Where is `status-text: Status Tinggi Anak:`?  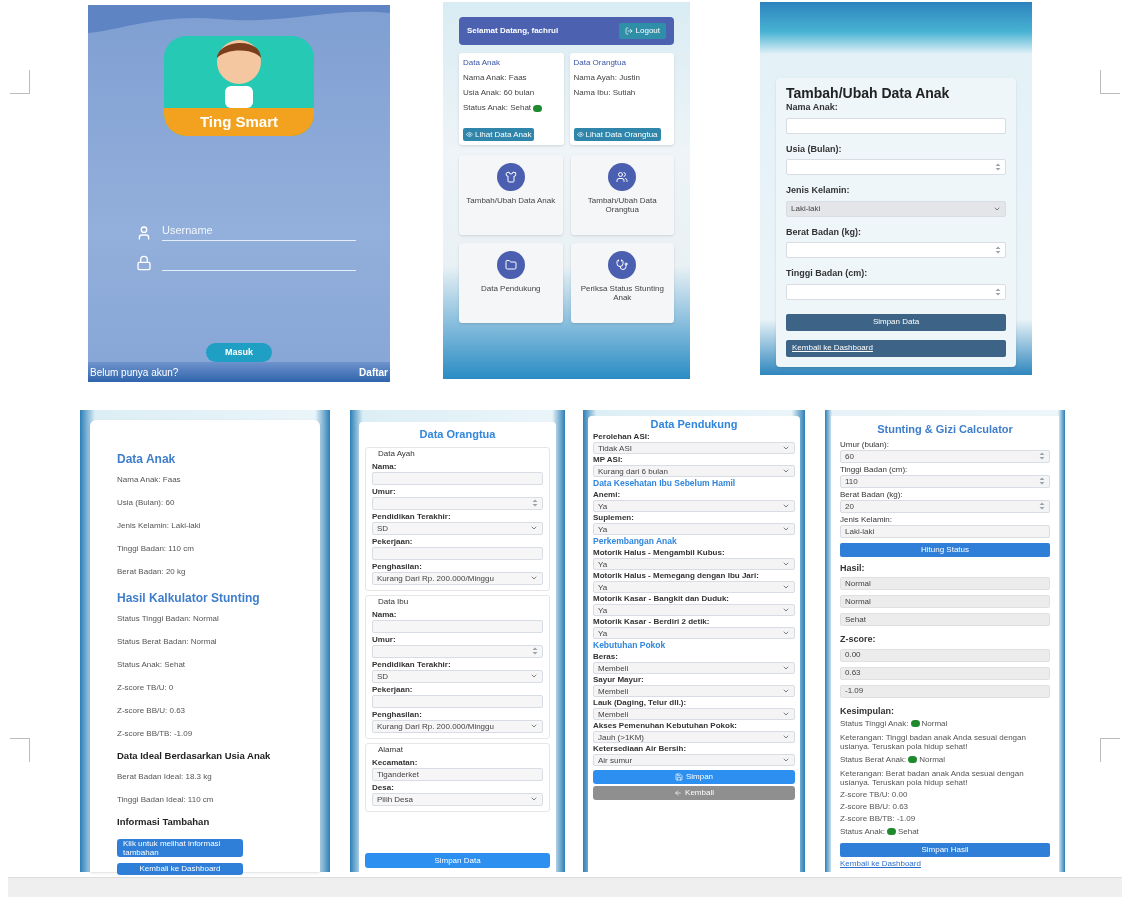
status-text: Status Tinggi Anak: is located at coordinates (874, 723).